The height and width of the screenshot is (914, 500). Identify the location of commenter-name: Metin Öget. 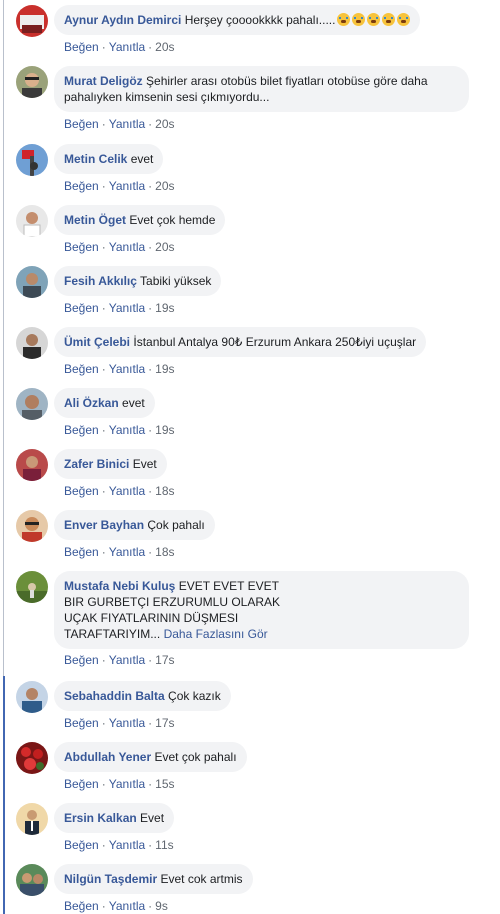
(95, 220).